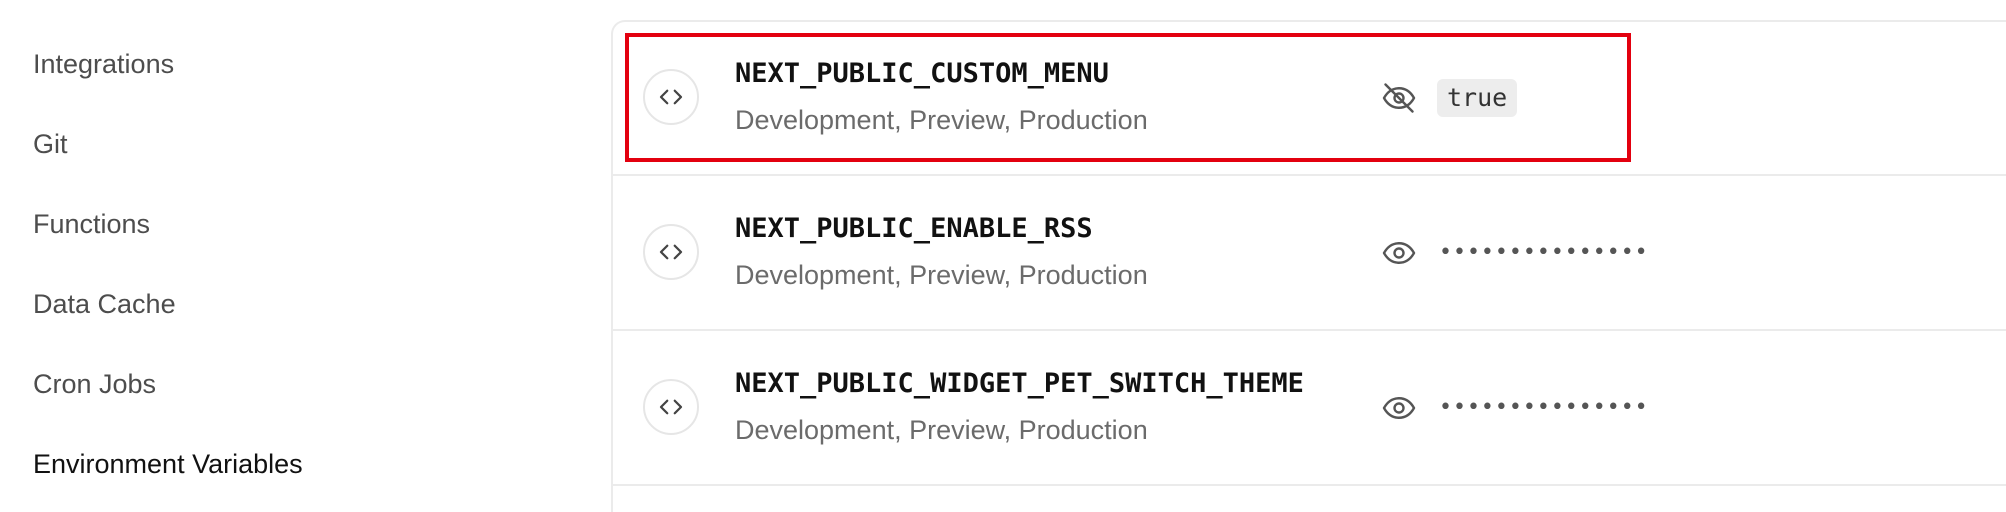 Image resolution: width=2006 pixels, height=512 pixels. I want to click on sidebar-item-cron-jobs: Cron Jobs, so click(94, 384).